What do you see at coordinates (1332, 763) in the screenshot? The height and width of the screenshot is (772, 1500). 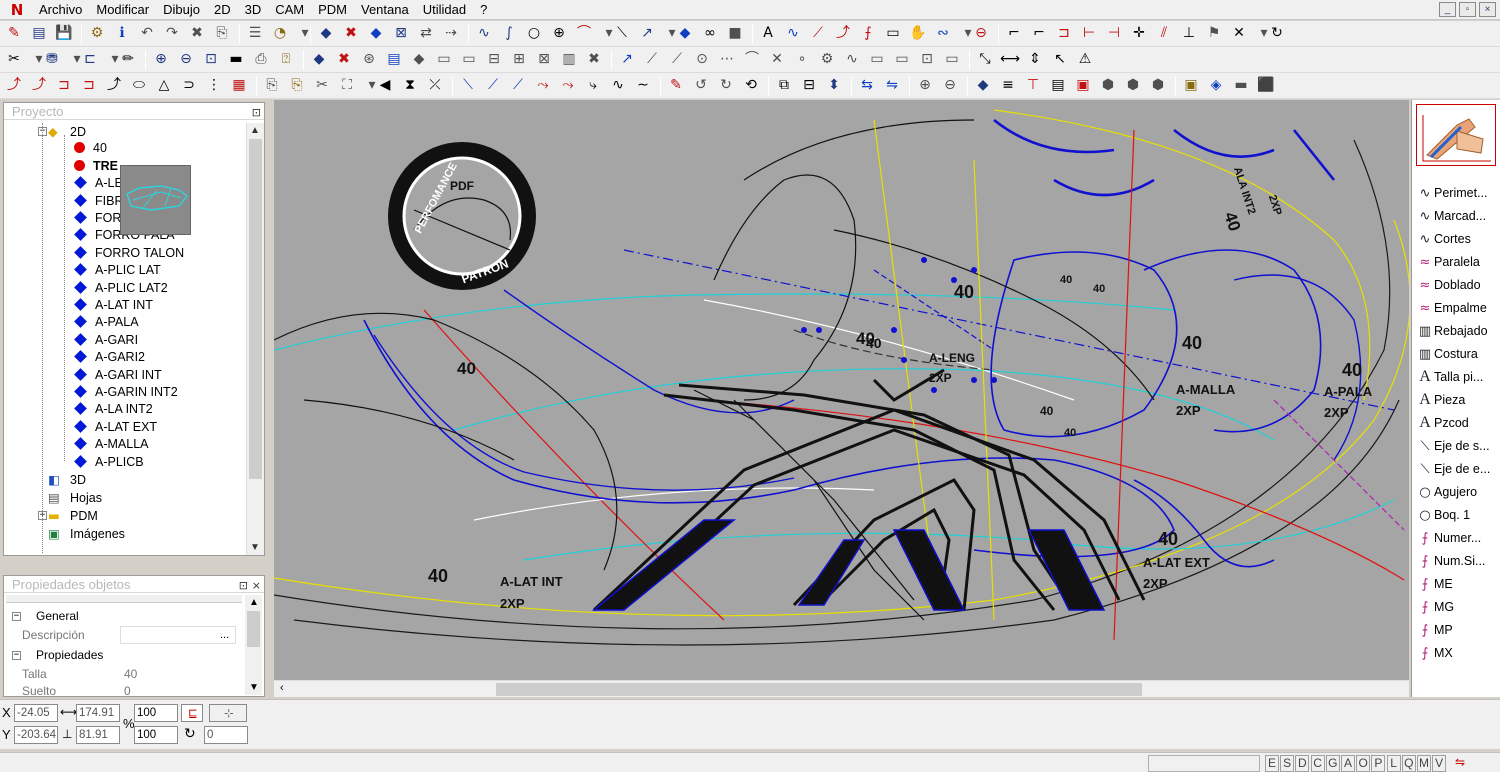 I see `status-mode-g: G` at bounding box center [1332, 763].